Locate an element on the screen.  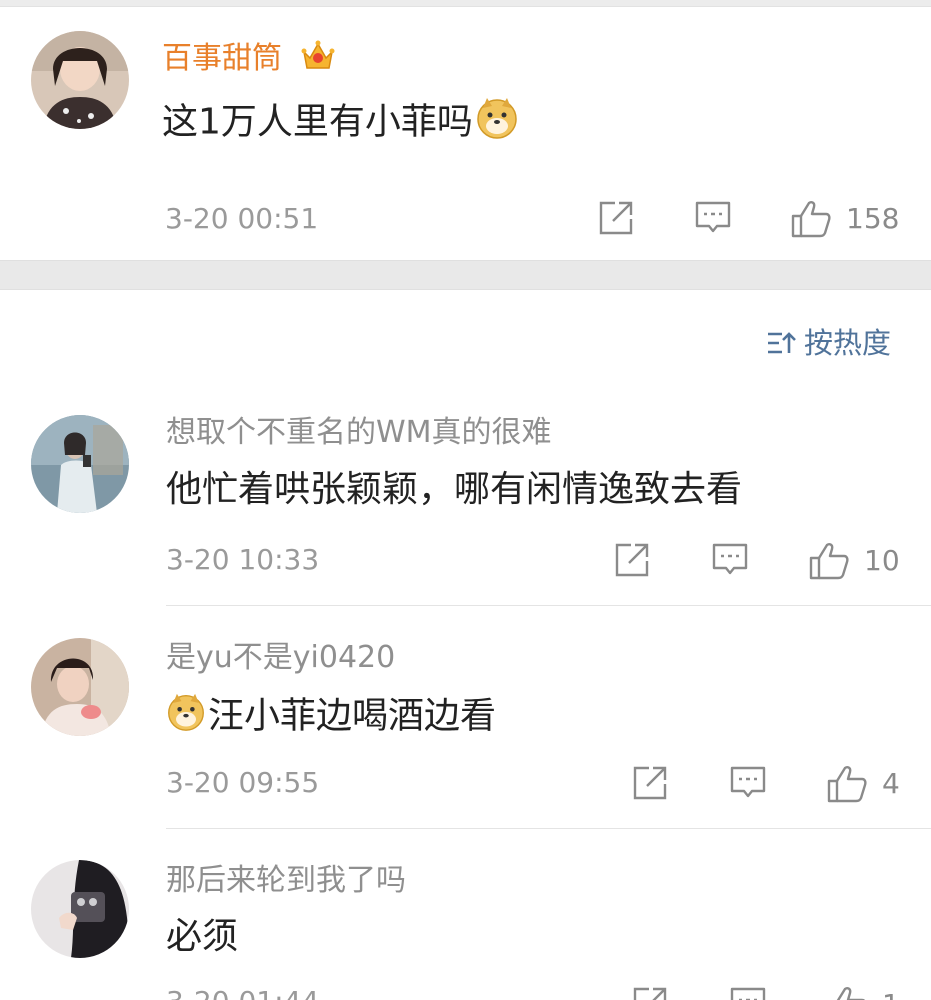
sort-icon is located at coordinates (781, 343).